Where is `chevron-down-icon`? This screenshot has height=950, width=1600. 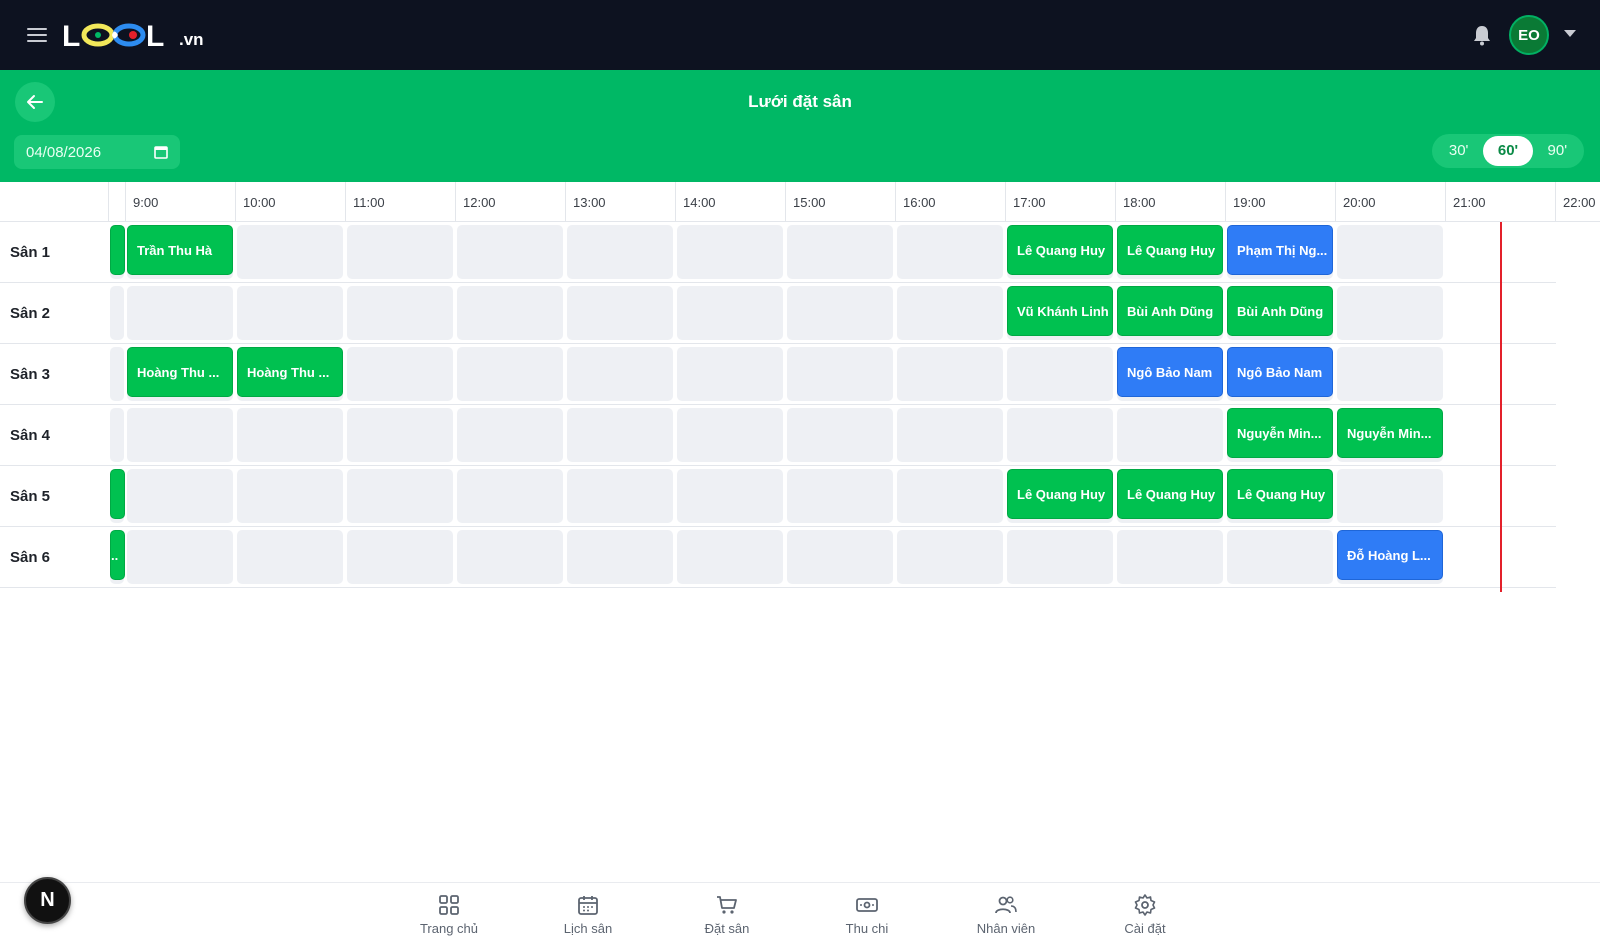 chevron-down-icon is located at coordinates (1570, 33).